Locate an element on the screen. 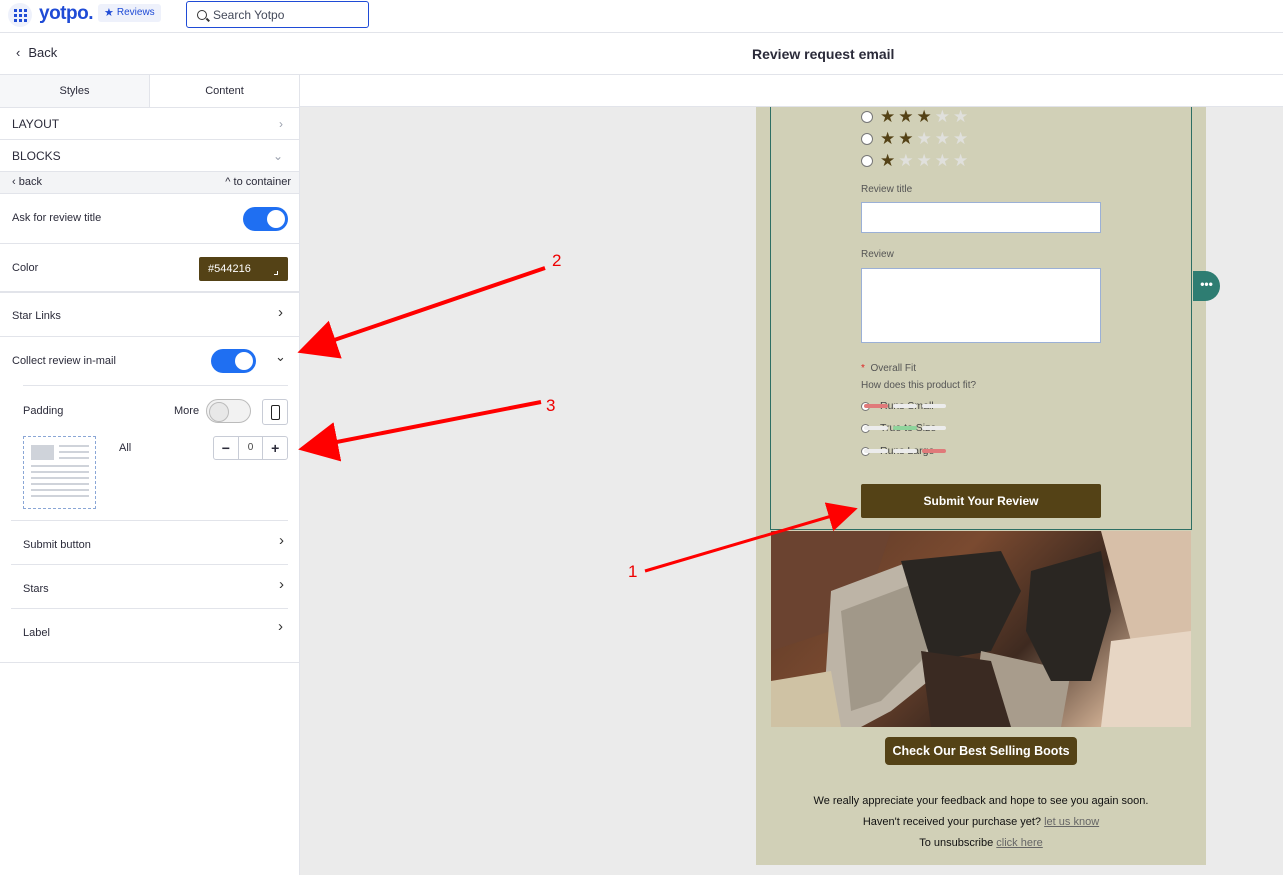 This screenshot has width=1283, height=875. star-links-row: Star Links › is located at coordinates (149, 315).